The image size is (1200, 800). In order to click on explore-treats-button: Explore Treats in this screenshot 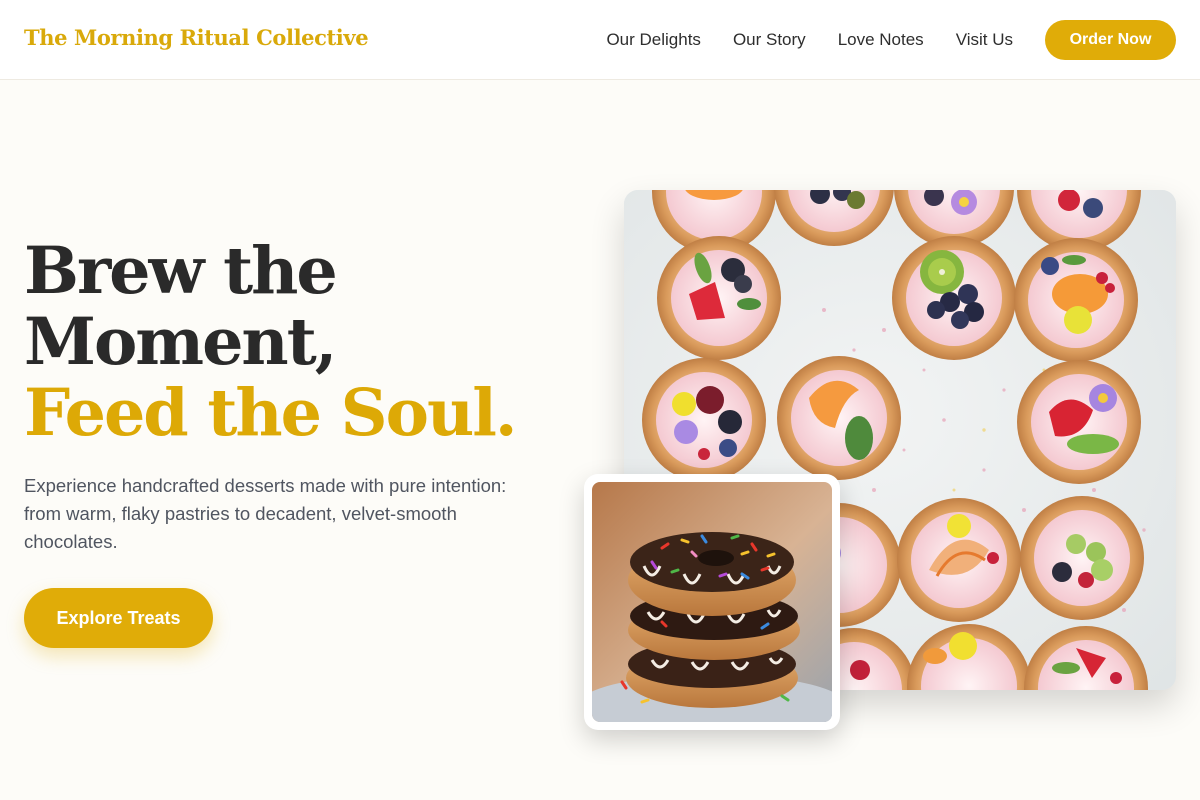, I will do `click(118, 618)`.